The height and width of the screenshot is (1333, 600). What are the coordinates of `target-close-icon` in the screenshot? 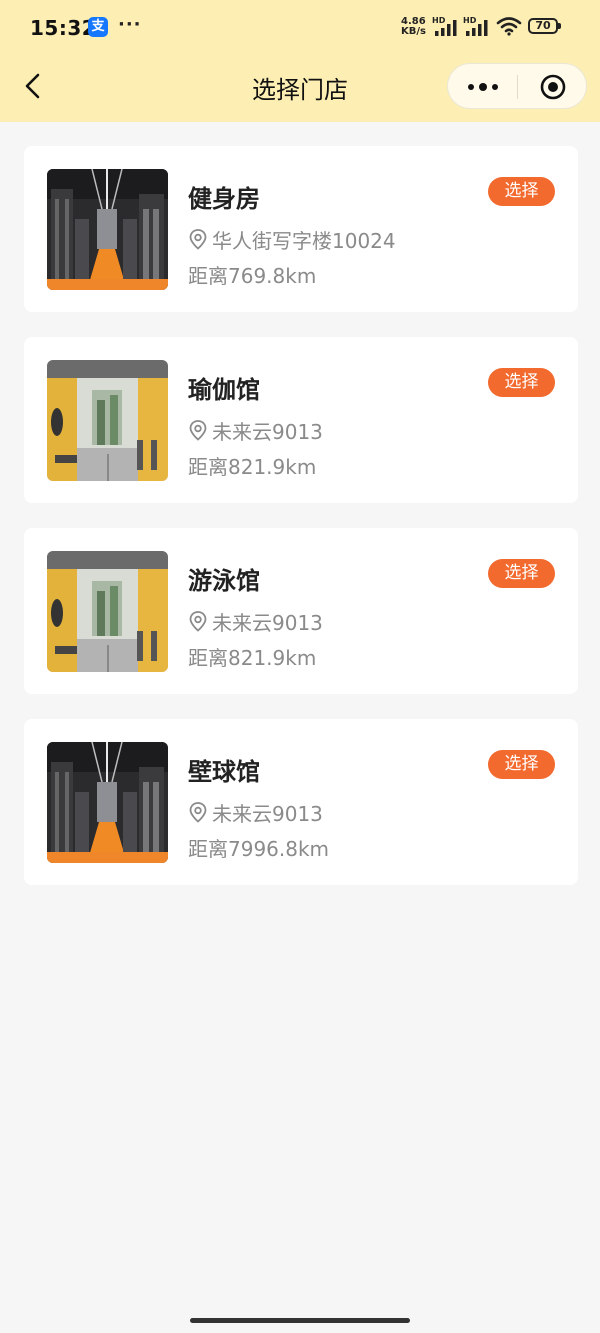 It's located at (553, 87).